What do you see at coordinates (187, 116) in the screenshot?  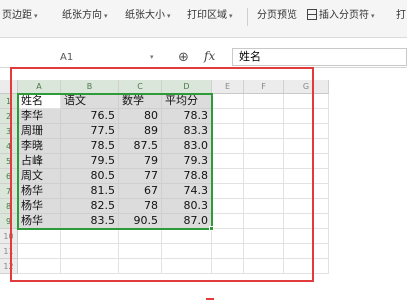 I see `table-cell: 78.3` at bounding box center [187, 116].